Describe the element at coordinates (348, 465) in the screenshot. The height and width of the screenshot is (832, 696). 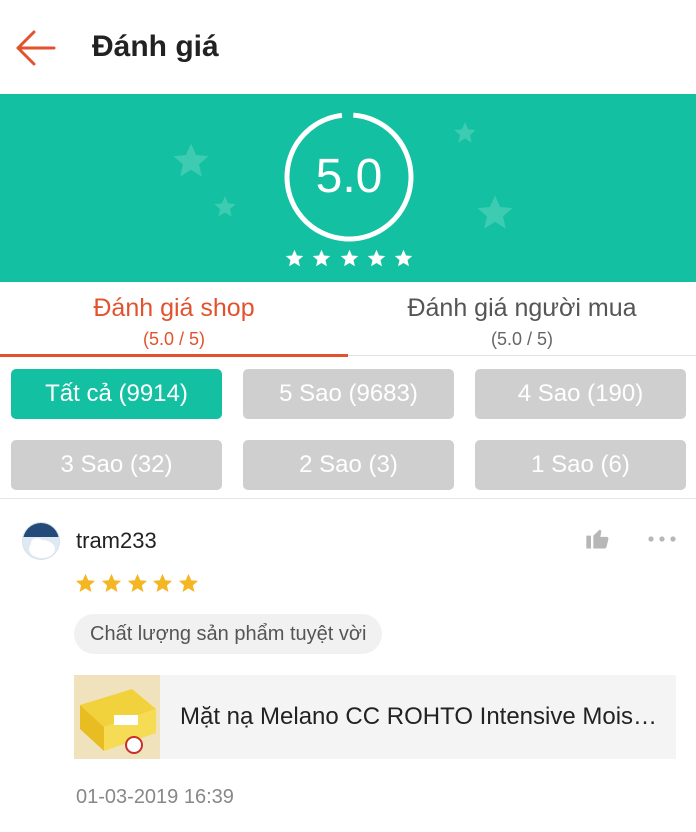
I see `filter-2-star: 2 Sao (3)` at that location.